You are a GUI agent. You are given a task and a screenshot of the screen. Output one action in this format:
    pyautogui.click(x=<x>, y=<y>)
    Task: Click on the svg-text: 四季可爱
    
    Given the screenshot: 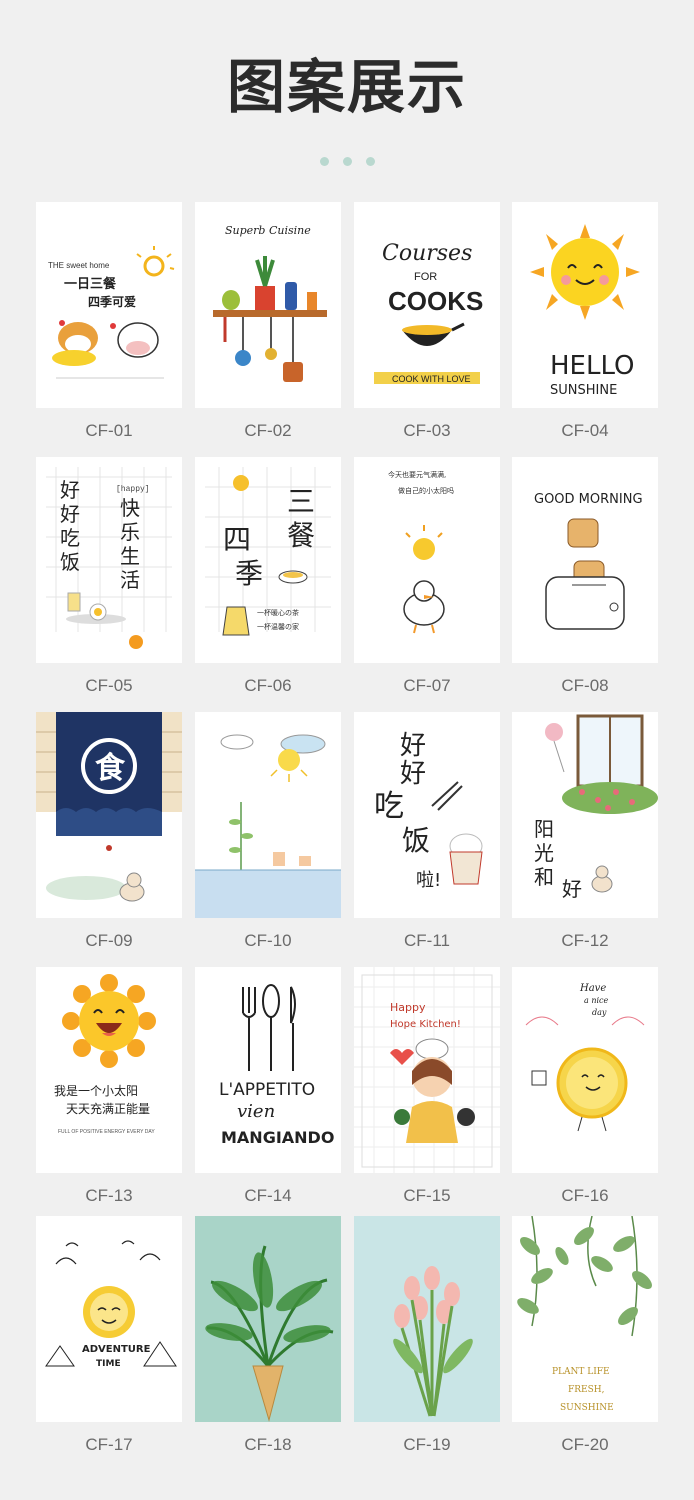 What is the action you would take?
    pyautogui.click(x=112, y=301)
    